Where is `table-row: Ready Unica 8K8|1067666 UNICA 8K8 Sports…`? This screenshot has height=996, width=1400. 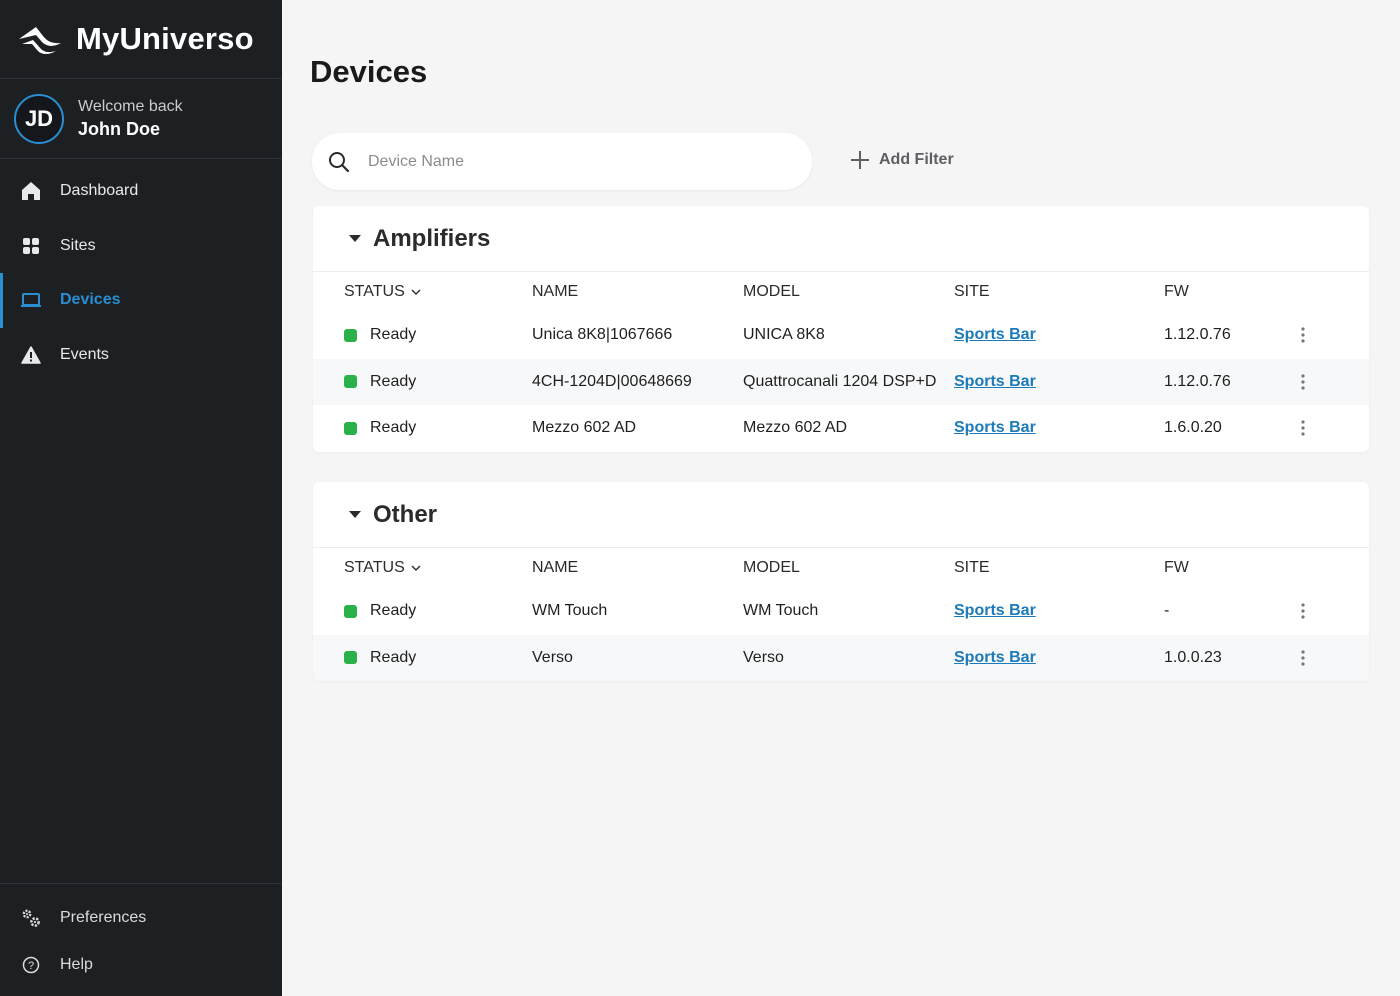 table-row: Ready Unica 8K8|1067666 UNICA 8K8 Sports… is located at coordinates (841, 335).